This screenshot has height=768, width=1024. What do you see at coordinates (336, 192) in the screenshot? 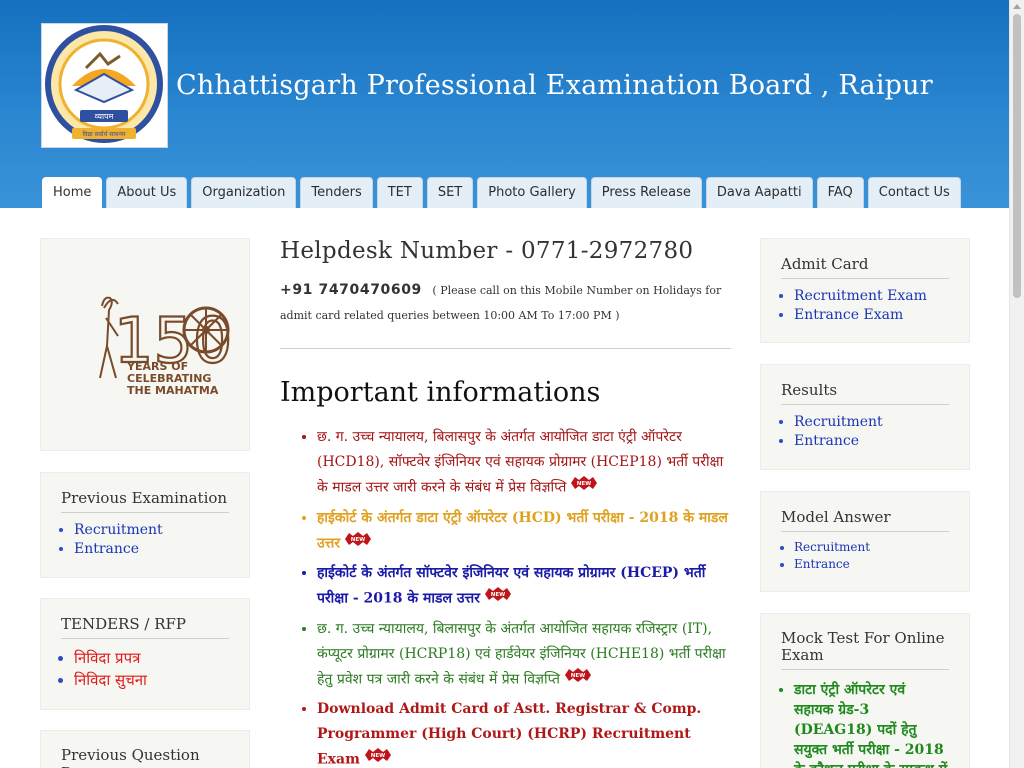
I see `nav-tab-tenders: Tenders` at bounding box center [336, 192].